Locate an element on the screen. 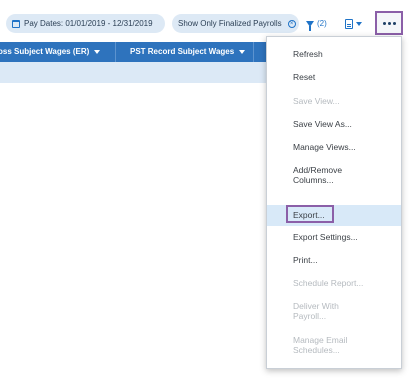  calendar-icon is located at coordinates (16, 23).